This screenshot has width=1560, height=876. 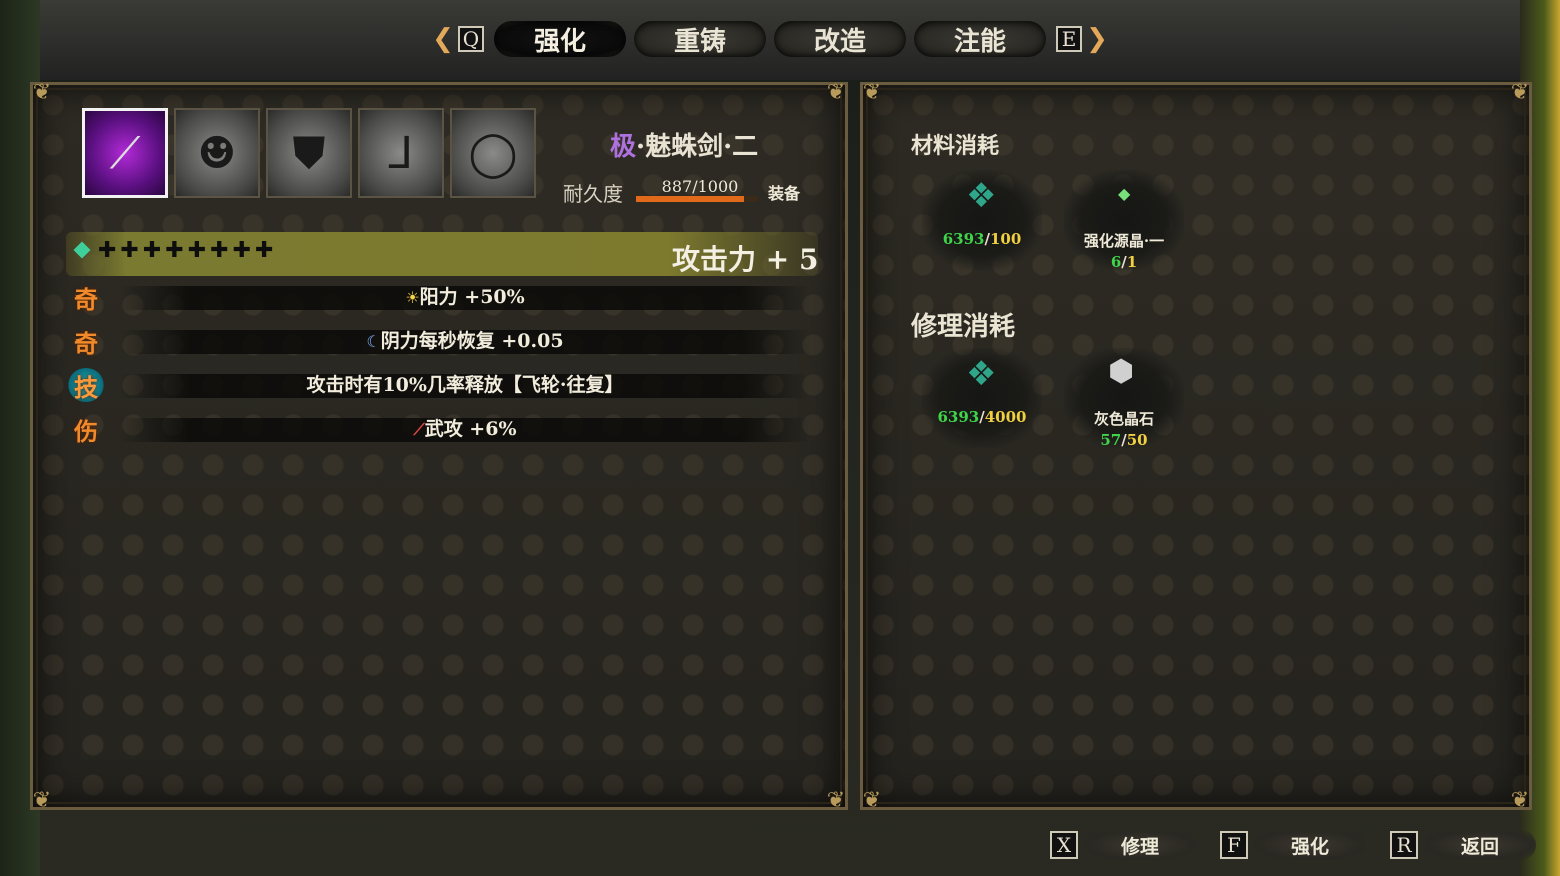 What do you see at coordinates (1480, 845) in the screenshot?
I see `back-label: 返回` at bounding box center [1480, 845].